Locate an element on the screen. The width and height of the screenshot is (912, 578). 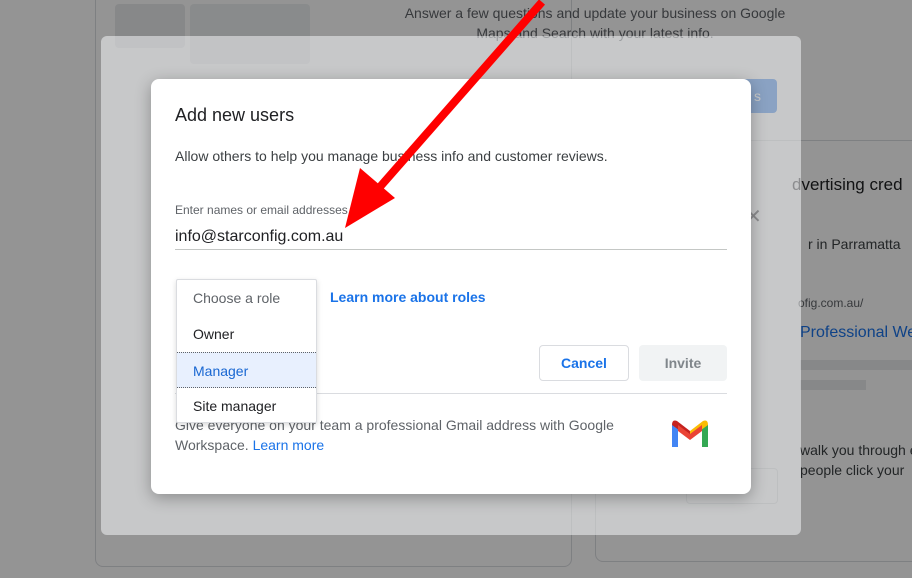
email-field is located at coordinates (451, 237).